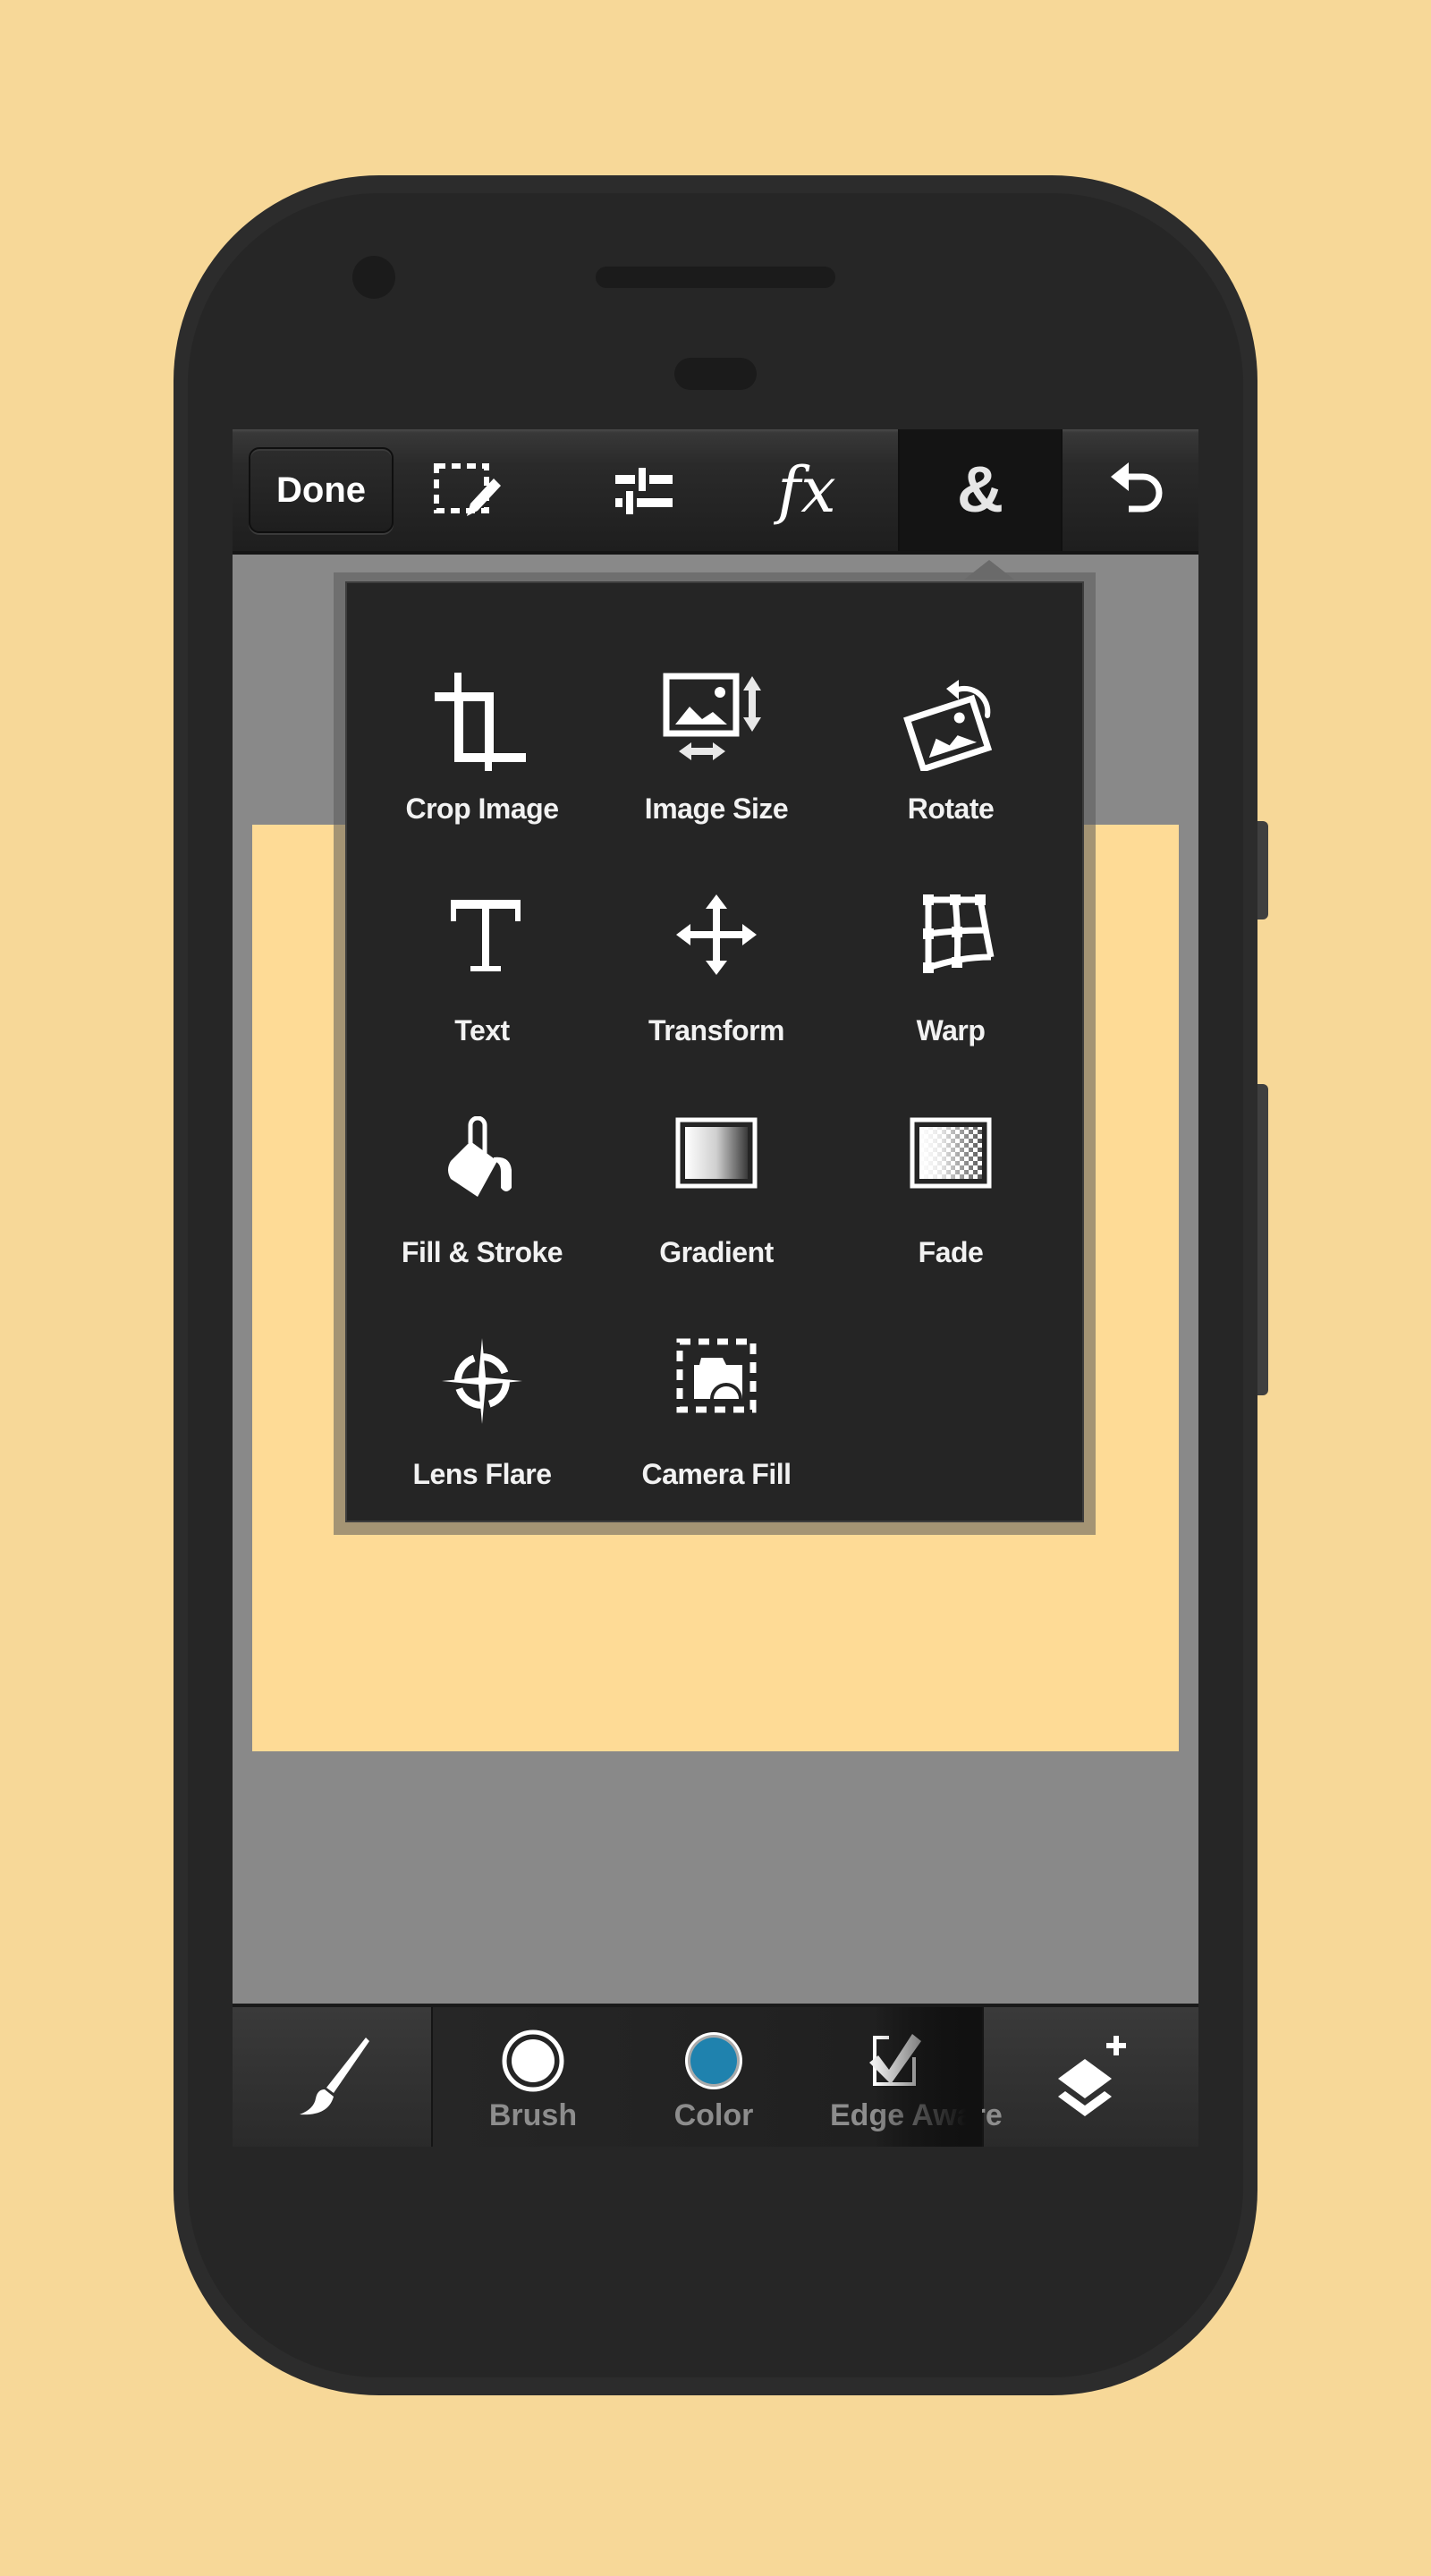 This screenshot has width=1431, height=2576. I want to click on menu-item-warp: Warp, so click(951, 952).